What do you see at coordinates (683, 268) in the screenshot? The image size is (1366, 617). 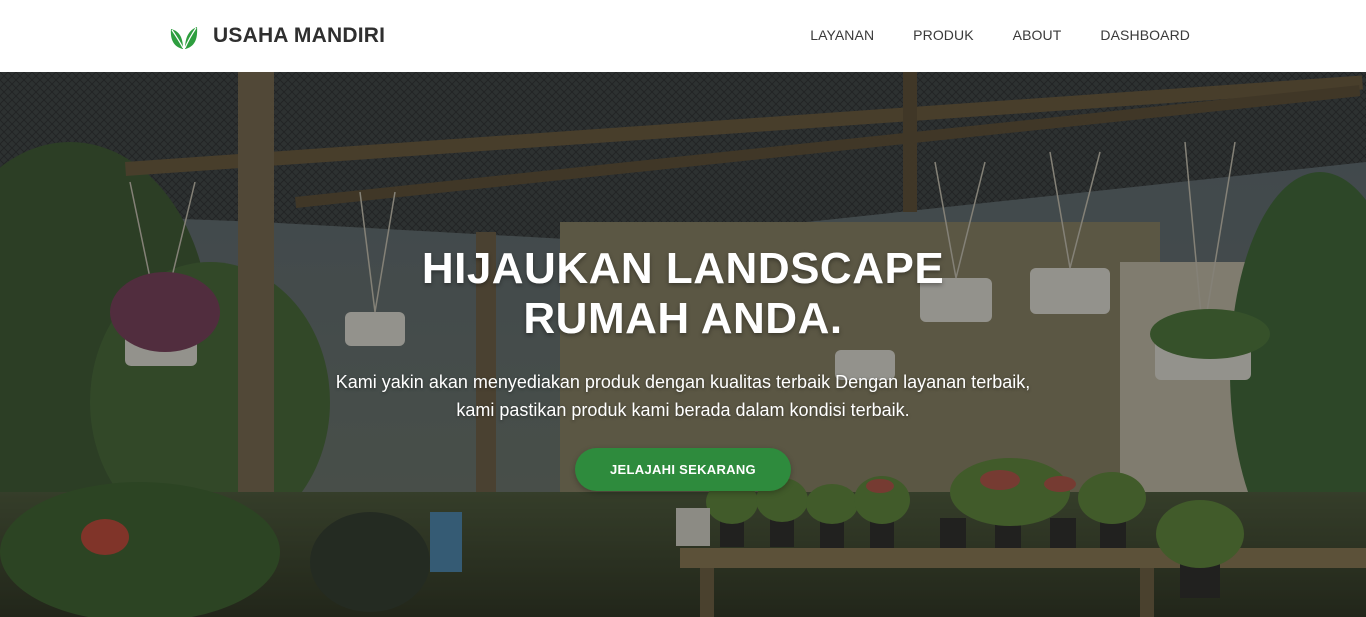 I see `hero-title-line1: HIJAUKAN LANDSCAPE` at bounding box center [683, 268].